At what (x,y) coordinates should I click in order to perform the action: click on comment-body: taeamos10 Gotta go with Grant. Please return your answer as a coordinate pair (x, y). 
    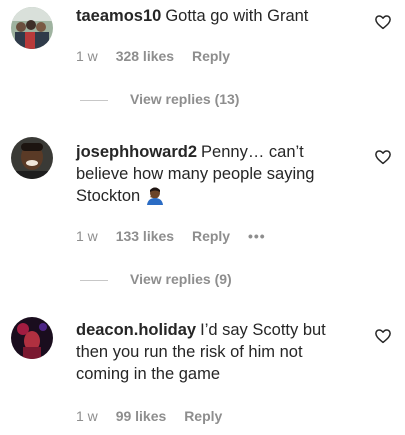
    Looking at the image, I should click on (211, 16).